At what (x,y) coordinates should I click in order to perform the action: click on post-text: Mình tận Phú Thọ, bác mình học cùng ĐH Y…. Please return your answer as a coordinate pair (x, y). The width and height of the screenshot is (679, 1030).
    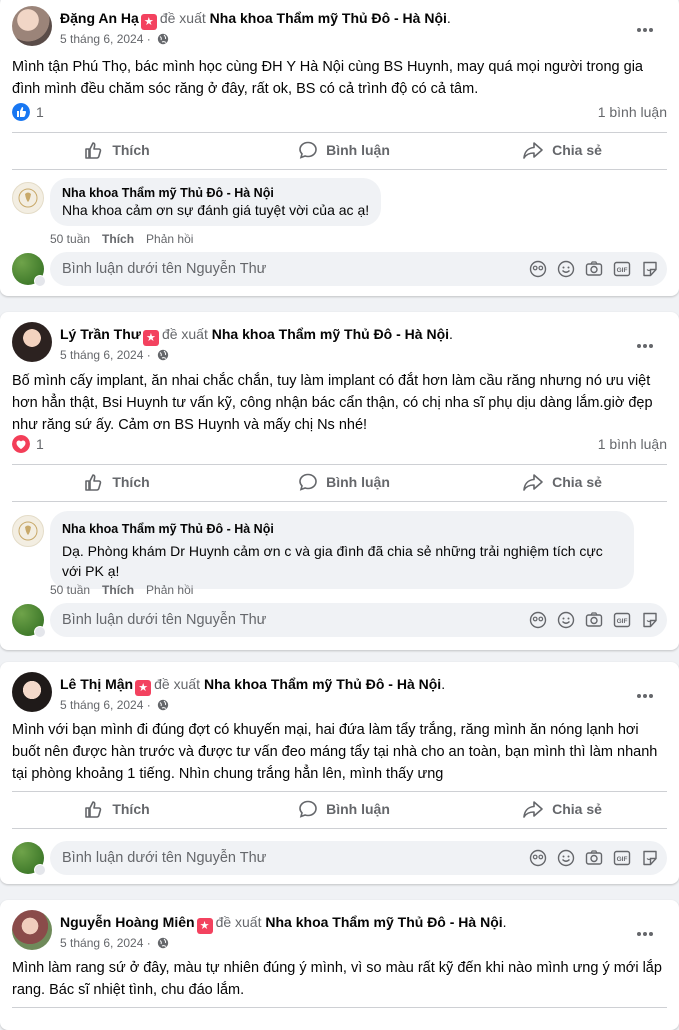
    Looking at the image, I should click on (327, 78).